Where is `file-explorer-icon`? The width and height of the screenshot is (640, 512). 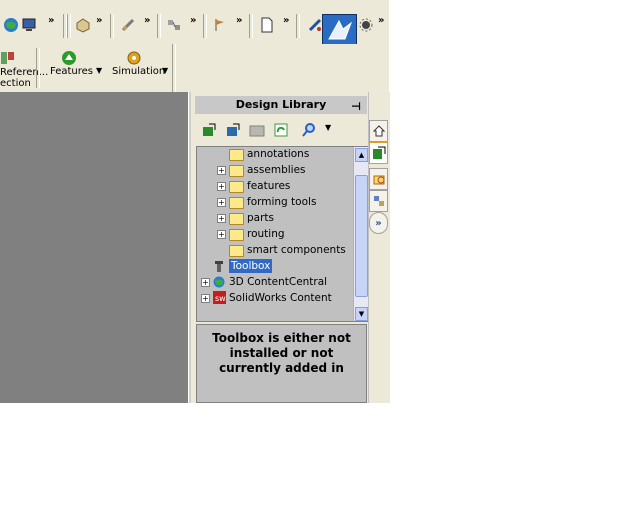 file-explorer-icon is located at coordinates (378, 179).